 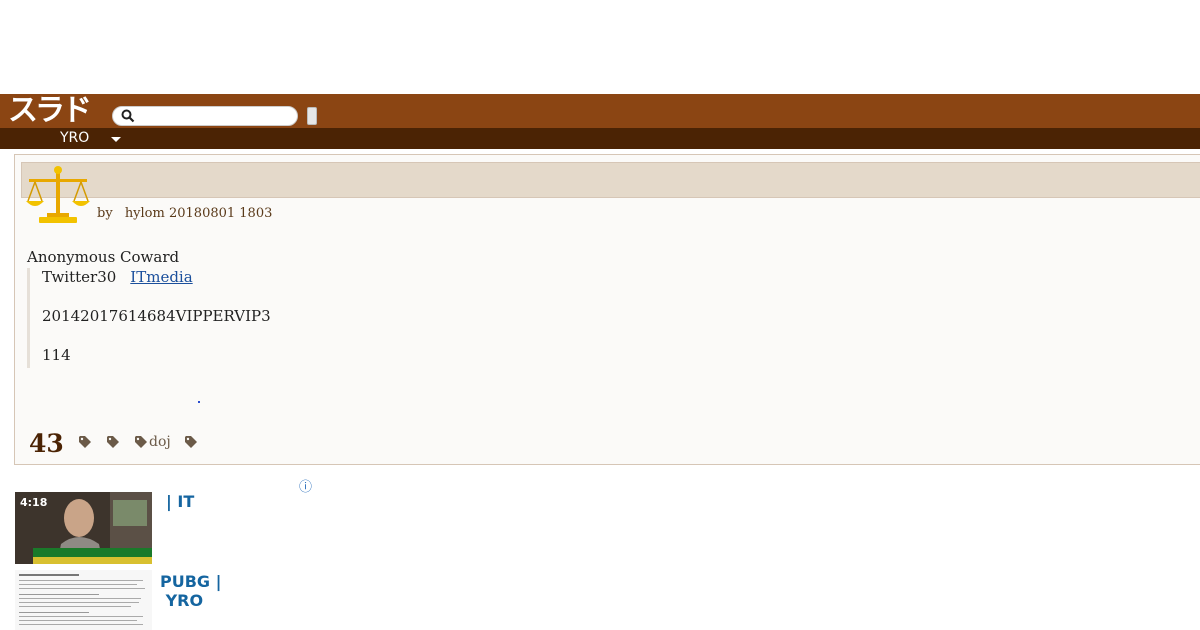 I want to click on quote-line-1: Twitter30 ITmedia, so click(x=156, y=277).